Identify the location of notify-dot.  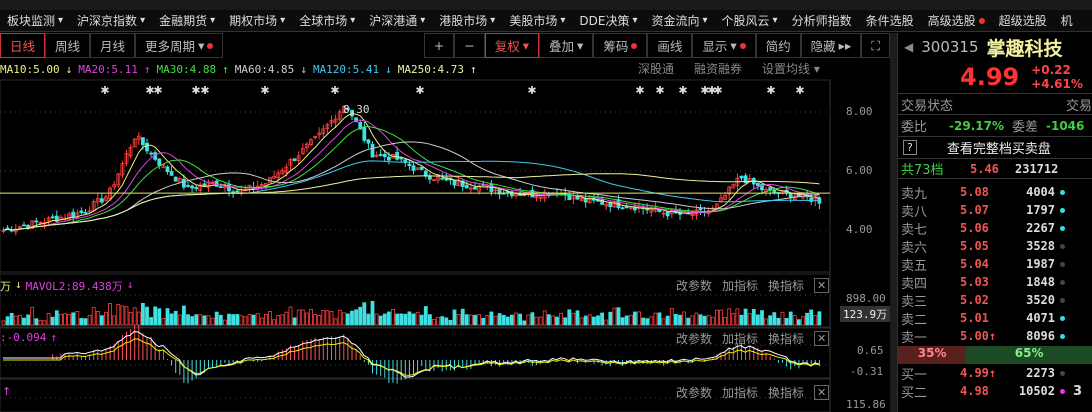
(981, 20).